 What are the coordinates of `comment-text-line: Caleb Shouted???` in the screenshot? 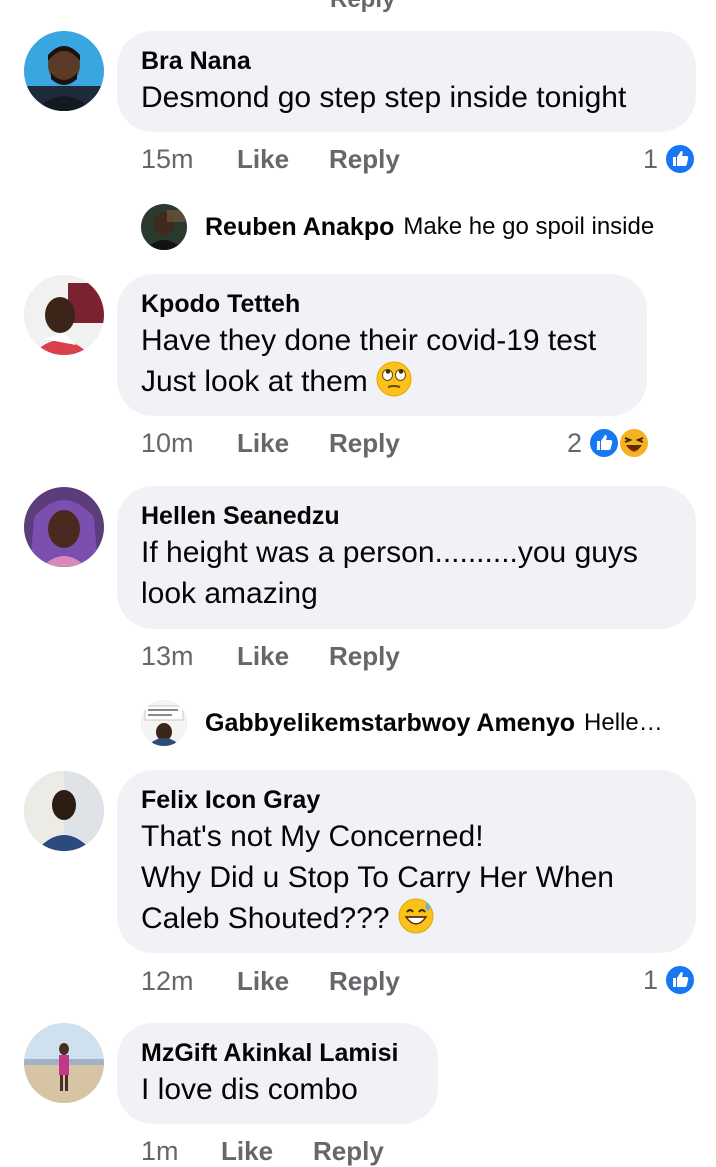 It's located at (406, 918).